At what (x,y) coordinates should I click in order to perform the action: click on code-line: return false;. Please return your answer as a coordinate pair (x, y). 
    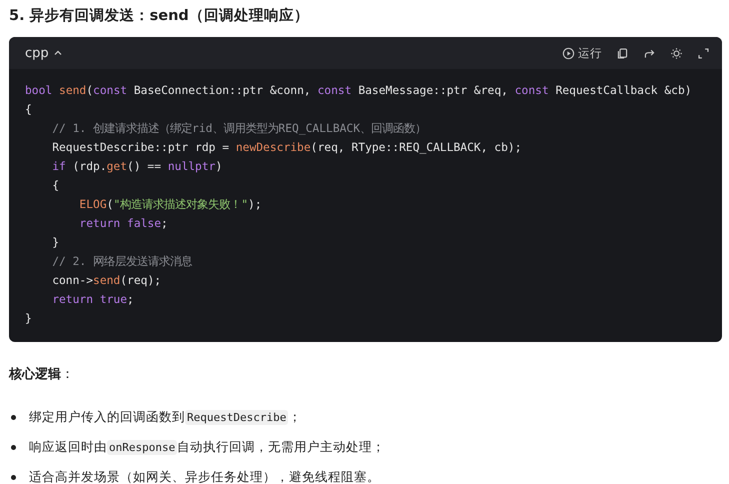
    Looking at the image, I should click on (123, 224).